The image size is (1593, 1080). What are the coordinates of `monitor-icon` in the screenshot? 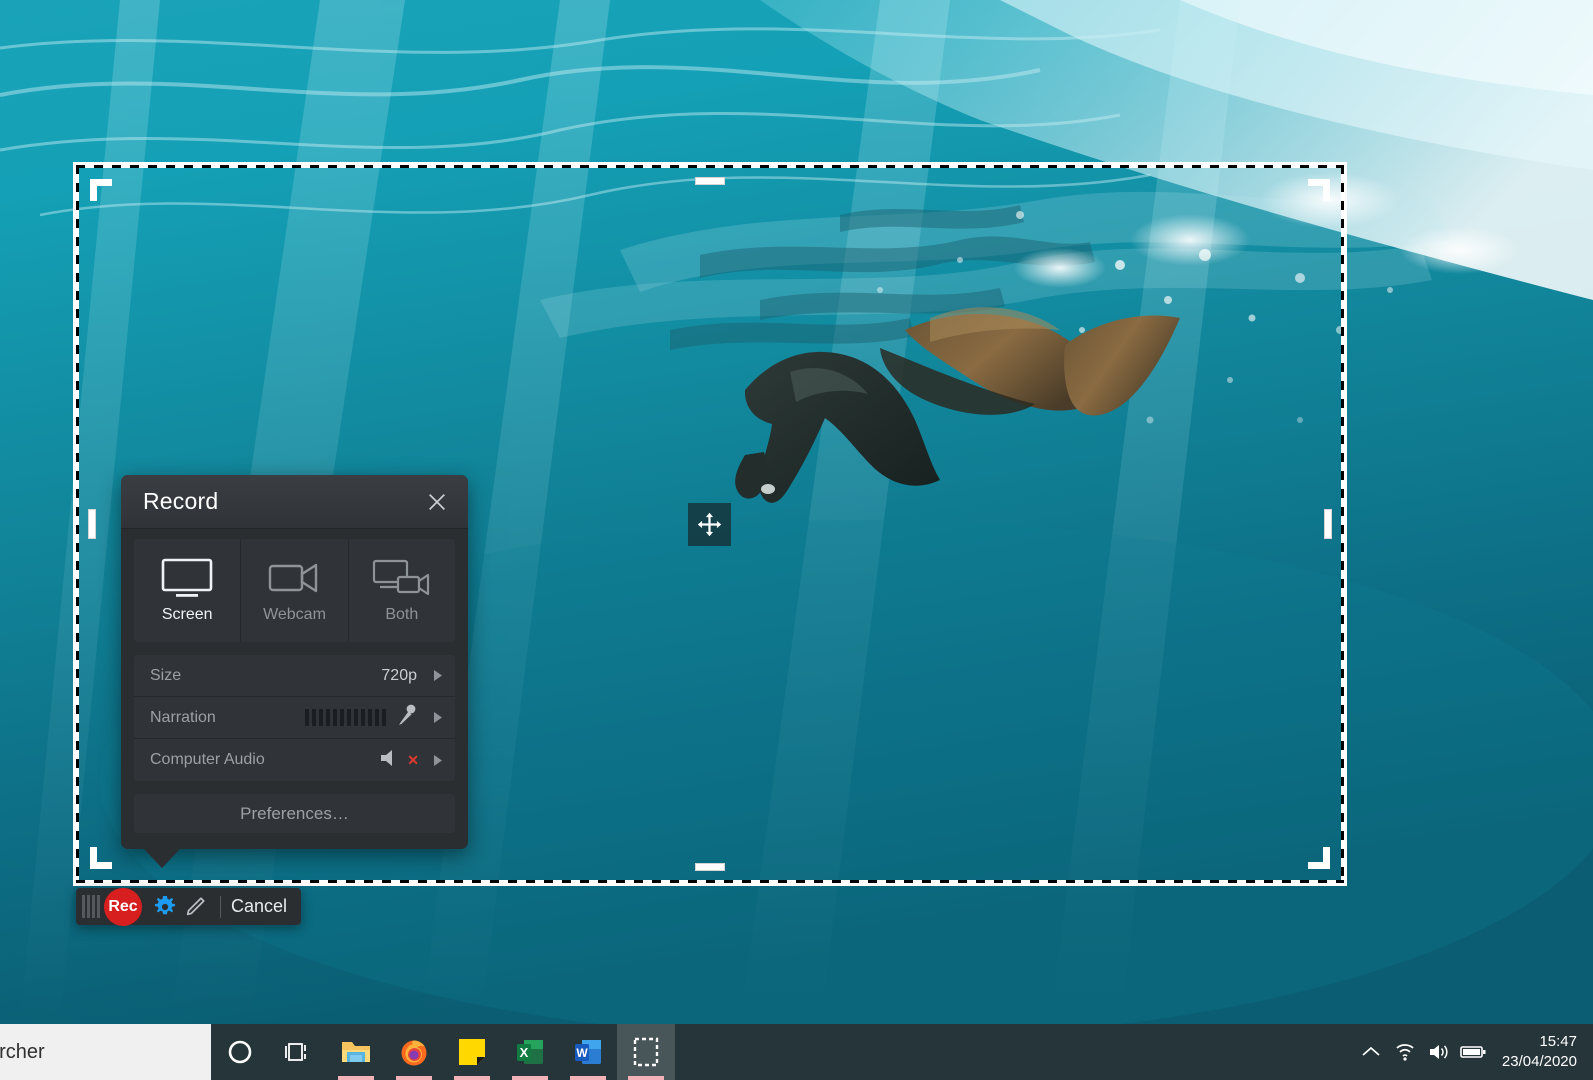 It's located at (187, 577).